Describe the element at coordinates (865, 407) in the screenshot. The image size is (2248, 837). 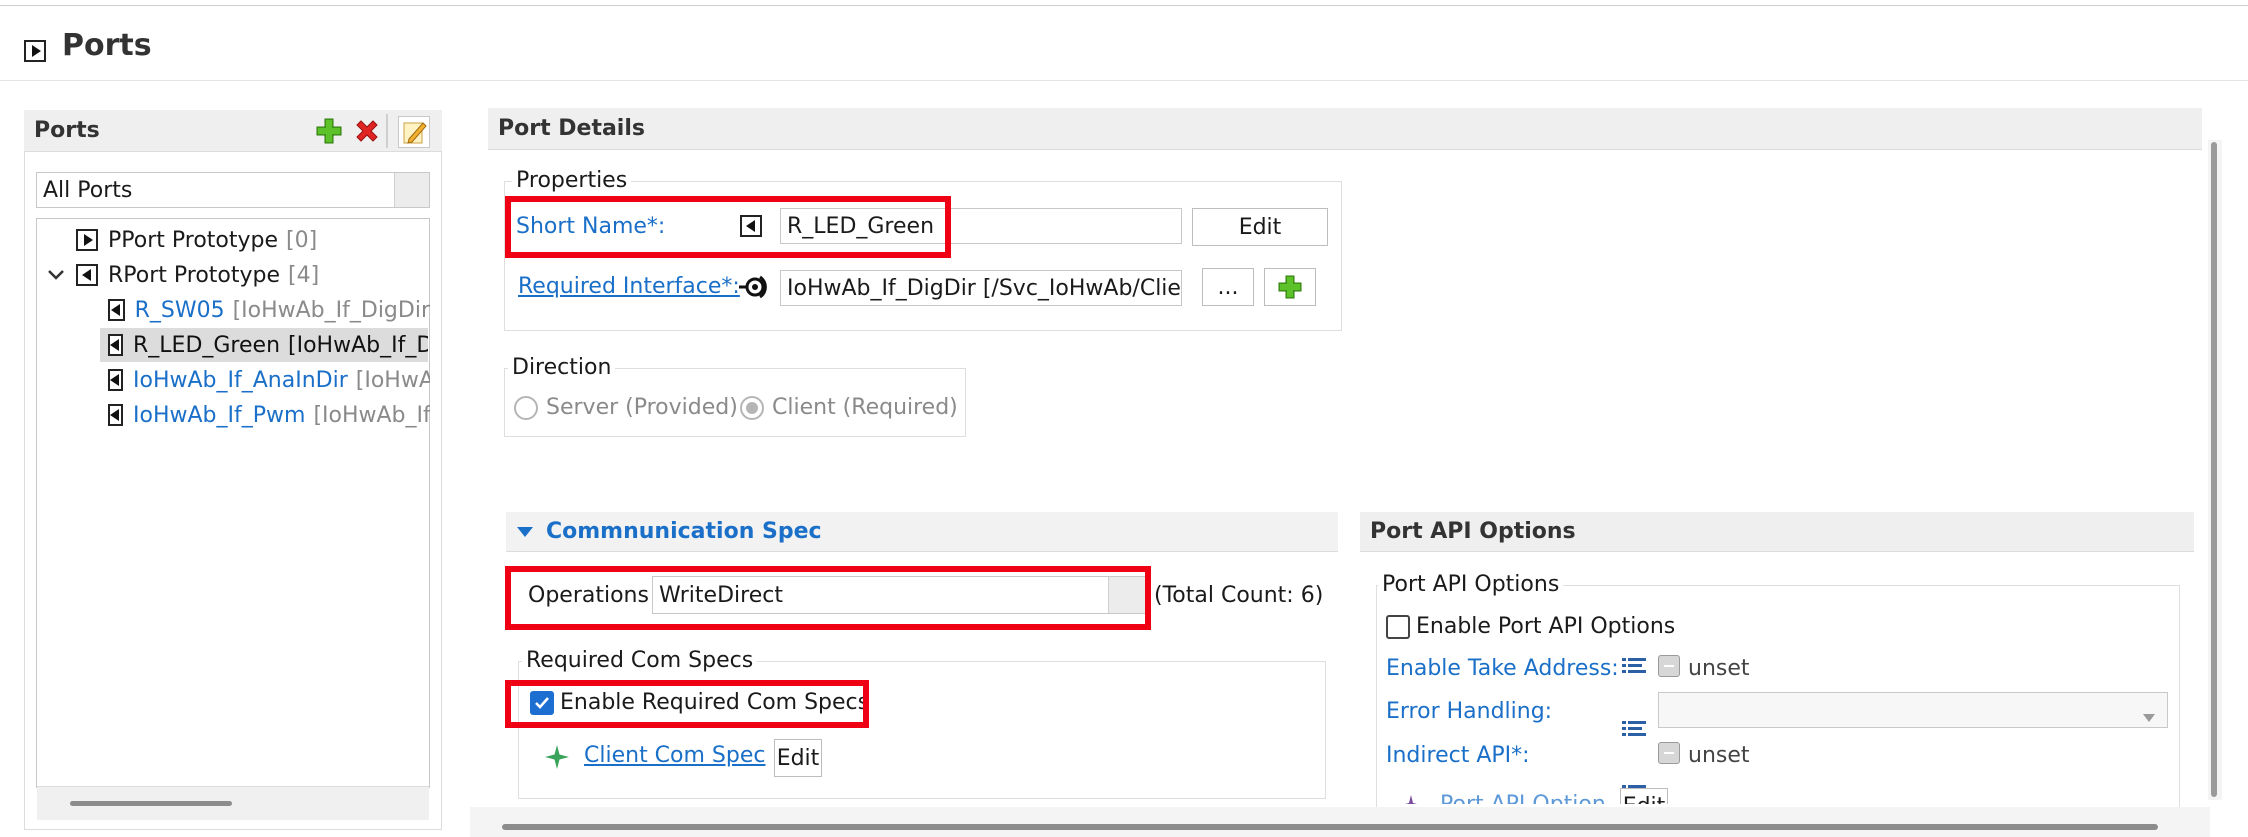
I see `client-required-label: Client (Required)` at that location.